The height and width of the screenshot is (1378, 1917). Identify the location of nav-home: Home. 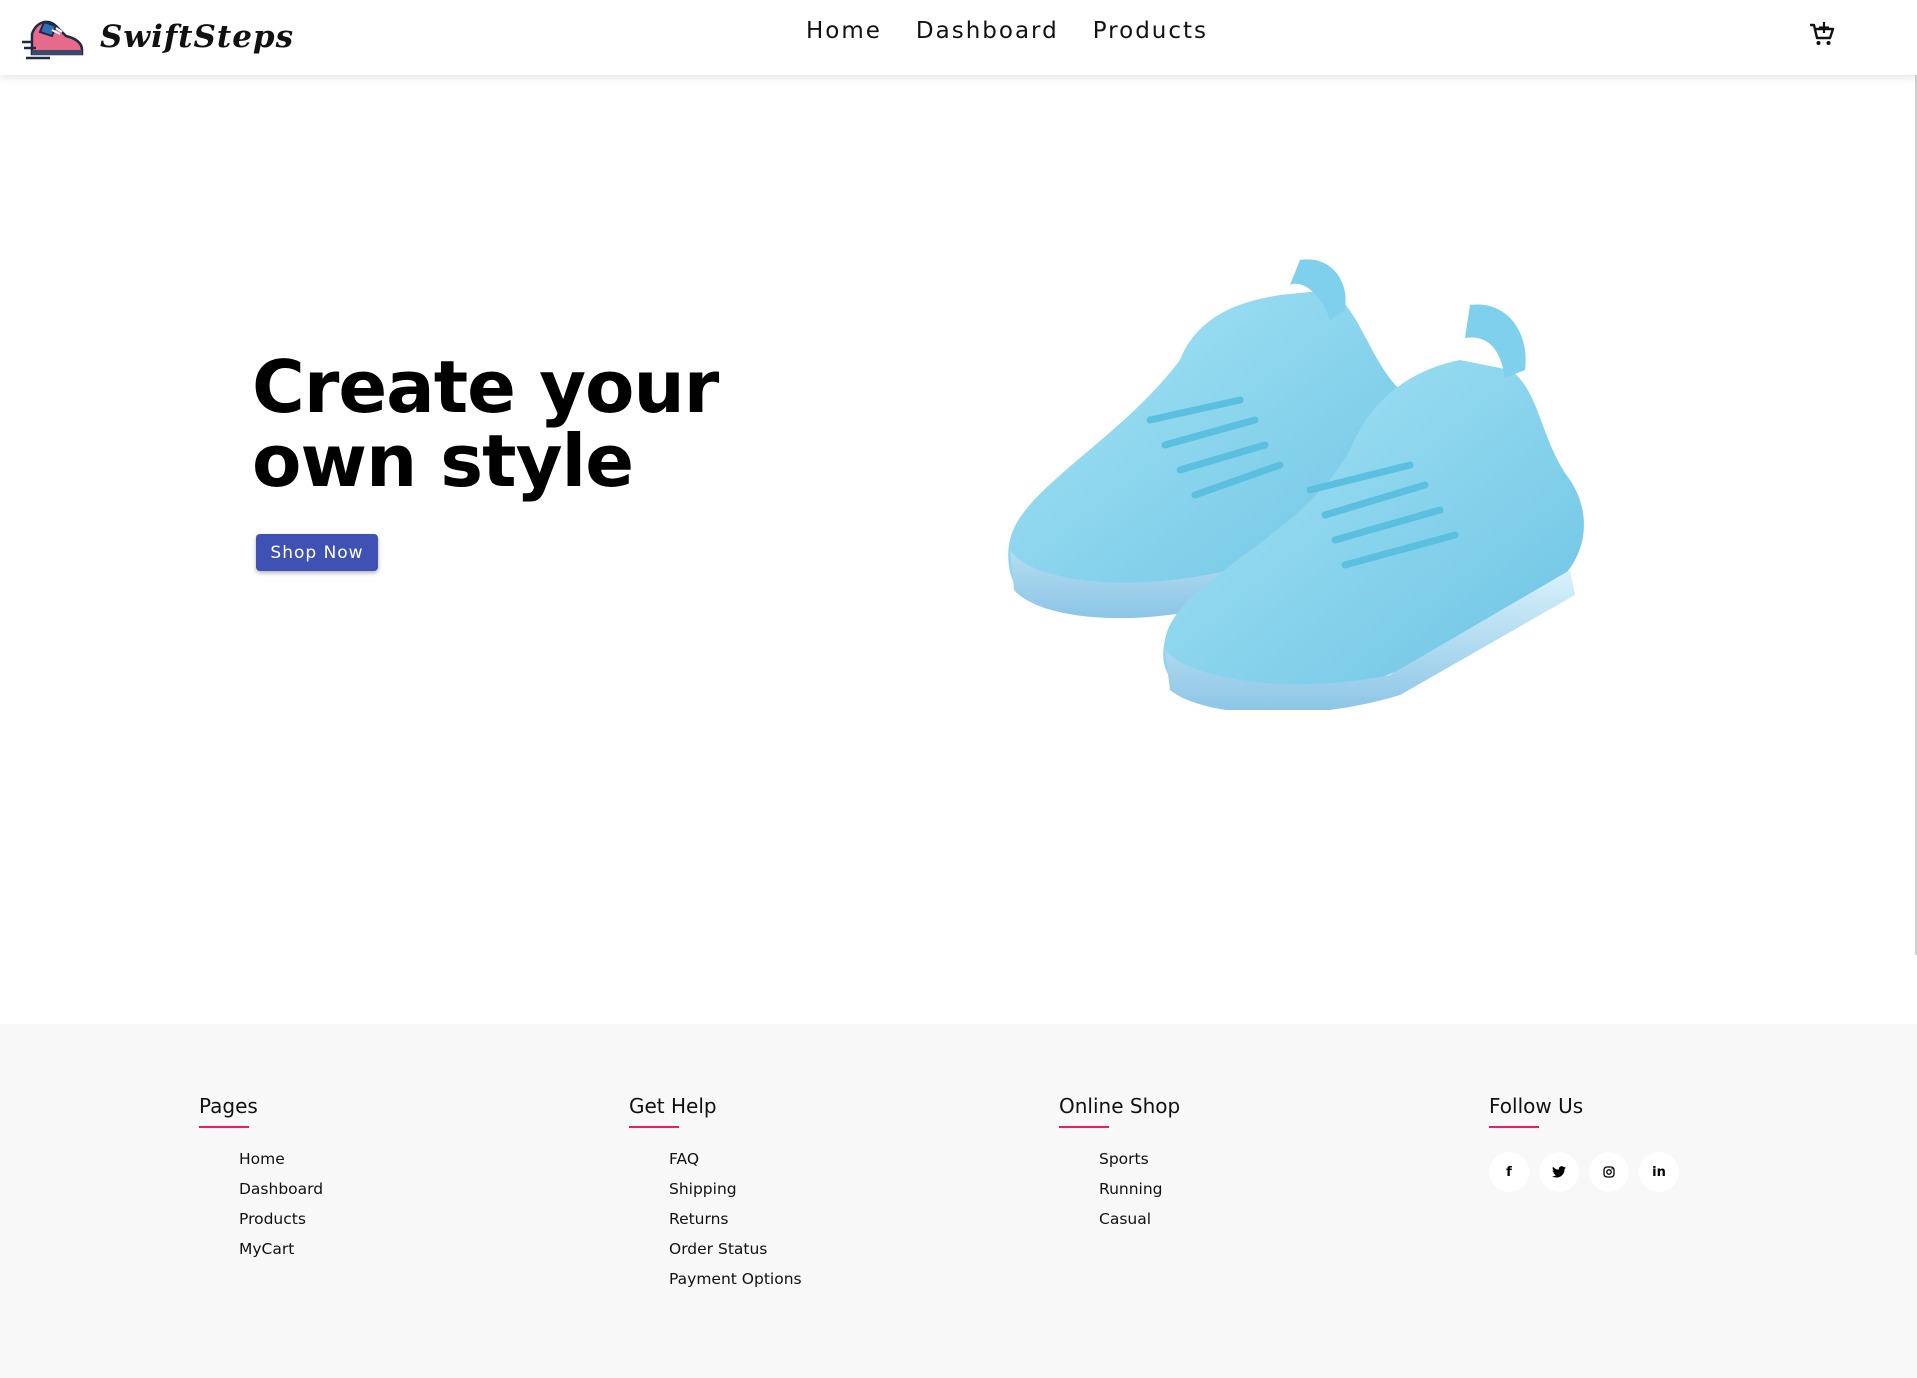
(844, 31).